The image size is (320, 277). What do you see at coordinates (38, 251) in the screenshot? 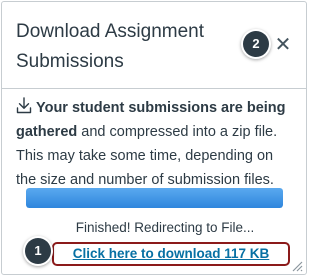
I see `callout-badge-1: 1` at bounding box center [38, 251].